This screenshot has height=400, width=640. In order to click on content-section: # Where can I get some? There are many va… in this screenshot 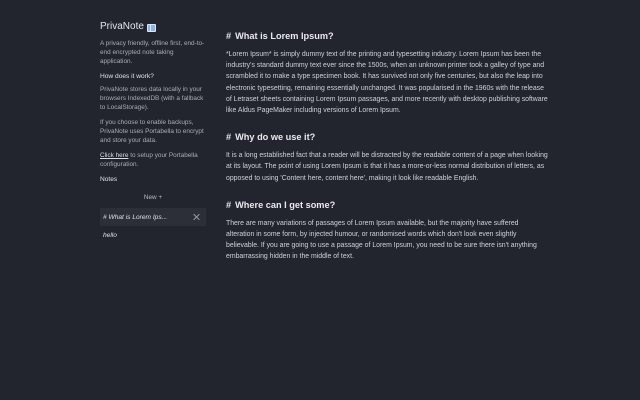, I will do `click(387, 231)`.